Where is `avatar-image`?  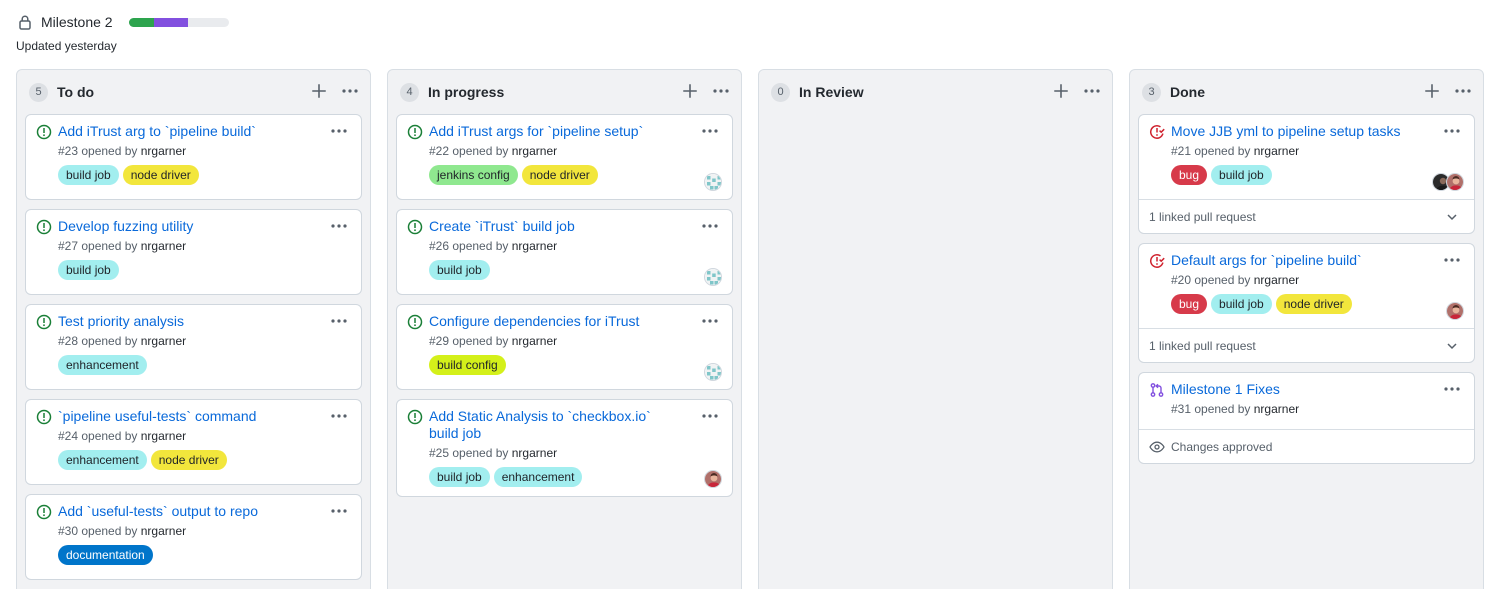
avatar-image is located at coordinates (1455, 182).